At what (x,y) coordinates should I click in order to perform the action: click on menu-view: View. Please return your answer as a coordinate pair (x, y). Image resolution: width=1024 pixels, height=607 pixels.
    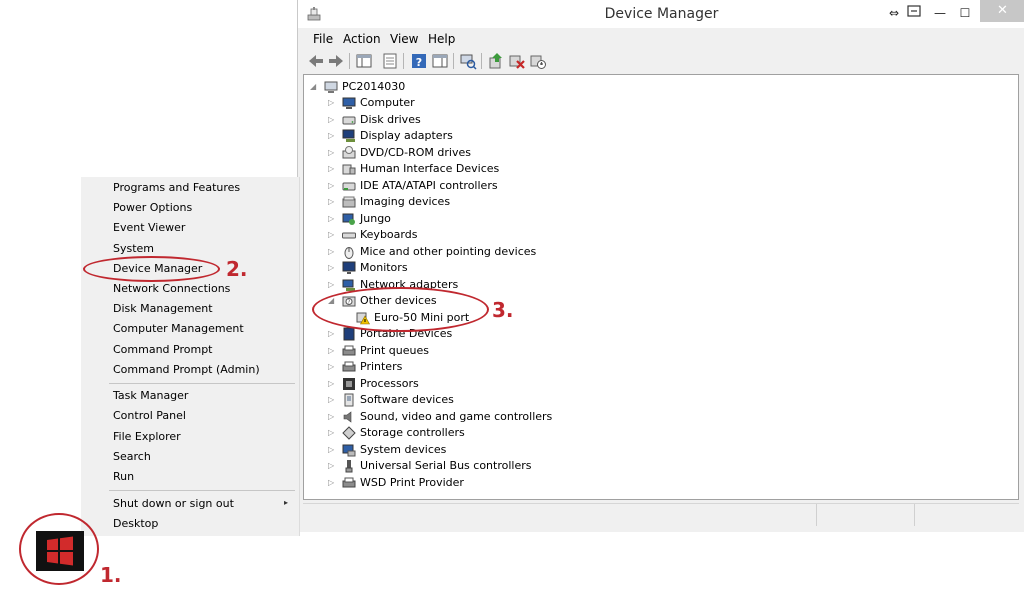
    Looking at the image, I should click on (404, 39).